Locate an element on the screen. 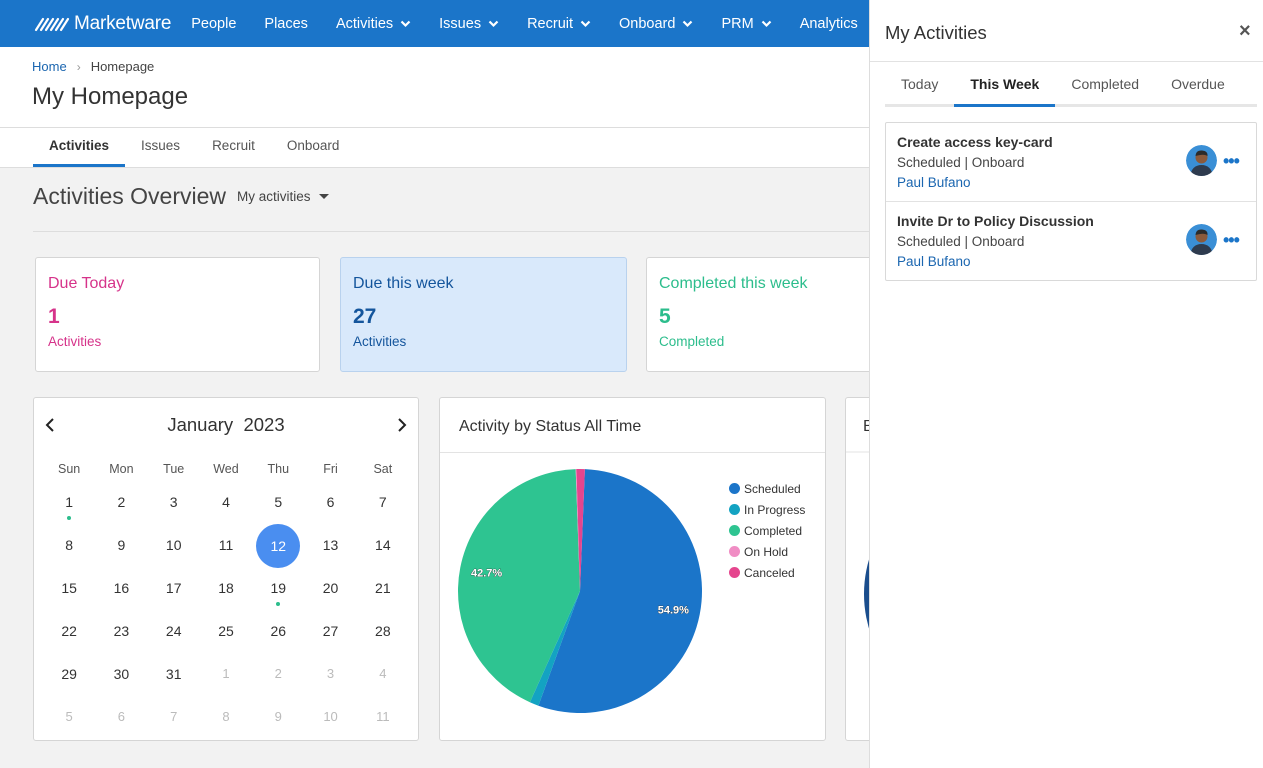 The width and height of the screenshot is (1263, 768). tab-issues: Issues is located at coordinates (160, 147).